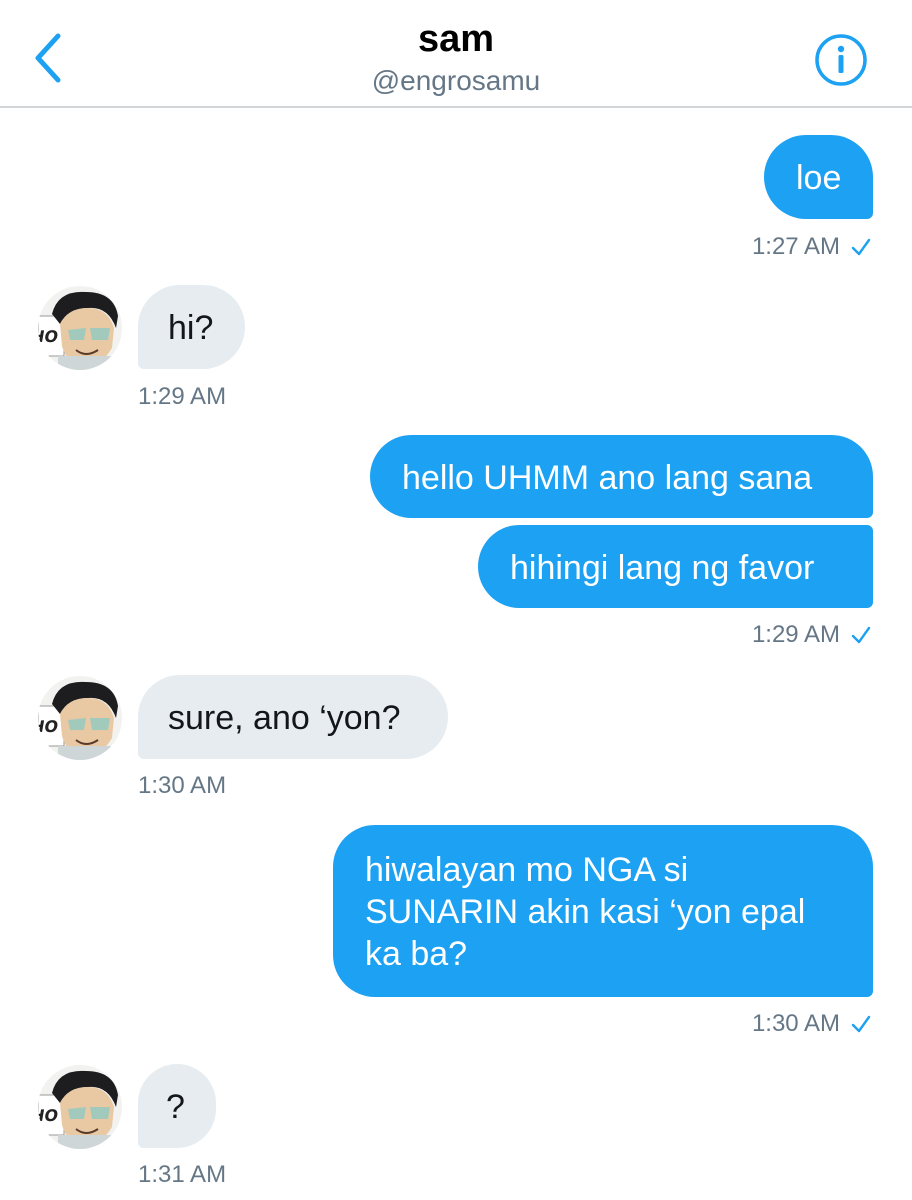  Describe the element at coordinates (585, 912) in the screenshot. I see `message-text-line: SUNARIN akin kasi ‘yon epal` at that location.